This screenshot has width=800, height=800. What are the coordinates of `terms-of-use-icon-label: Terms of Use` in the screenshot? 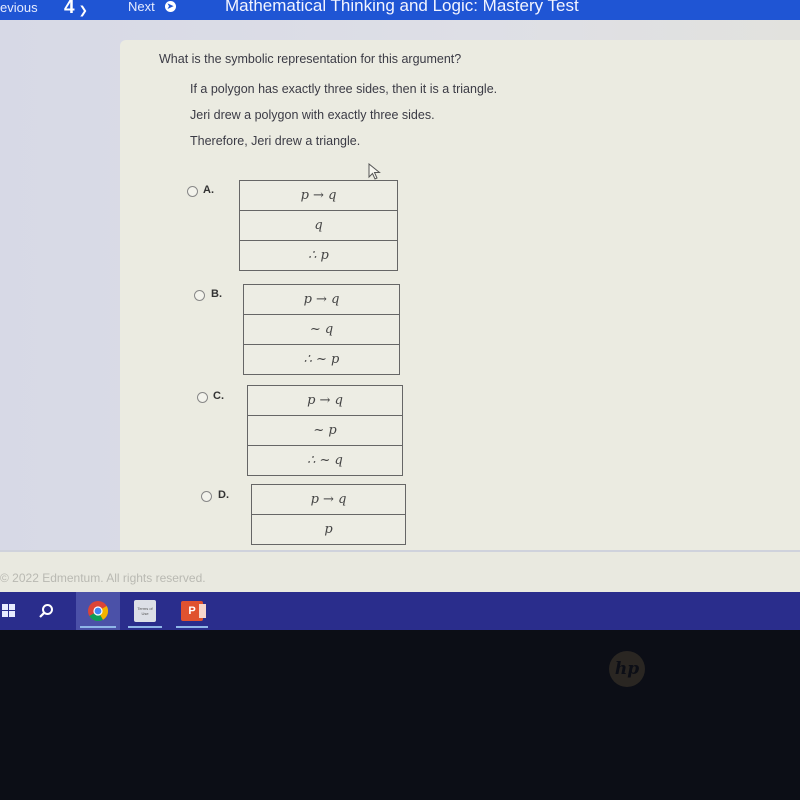 It's located at (145, 611).